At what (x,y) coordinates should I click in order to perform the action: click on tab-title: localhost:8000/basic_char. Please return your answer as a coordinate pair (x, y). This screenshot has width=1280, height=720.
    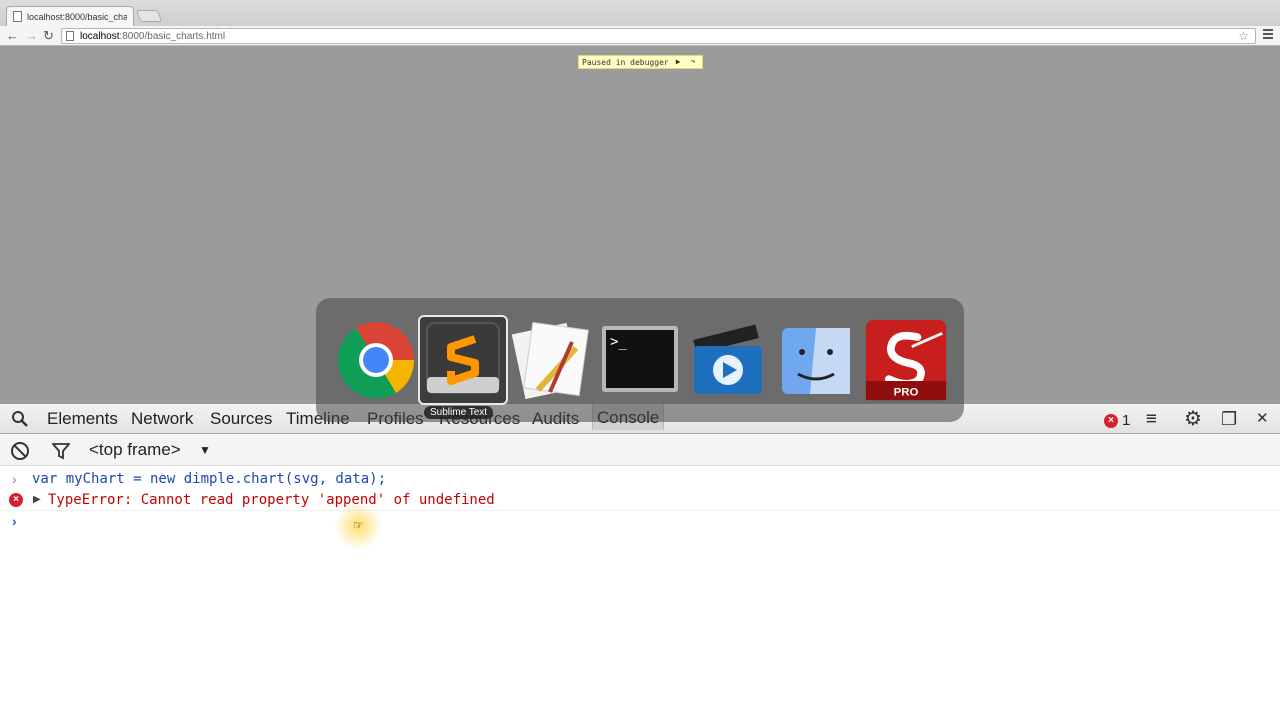
    Looking at the image, I should click on (77, 16).